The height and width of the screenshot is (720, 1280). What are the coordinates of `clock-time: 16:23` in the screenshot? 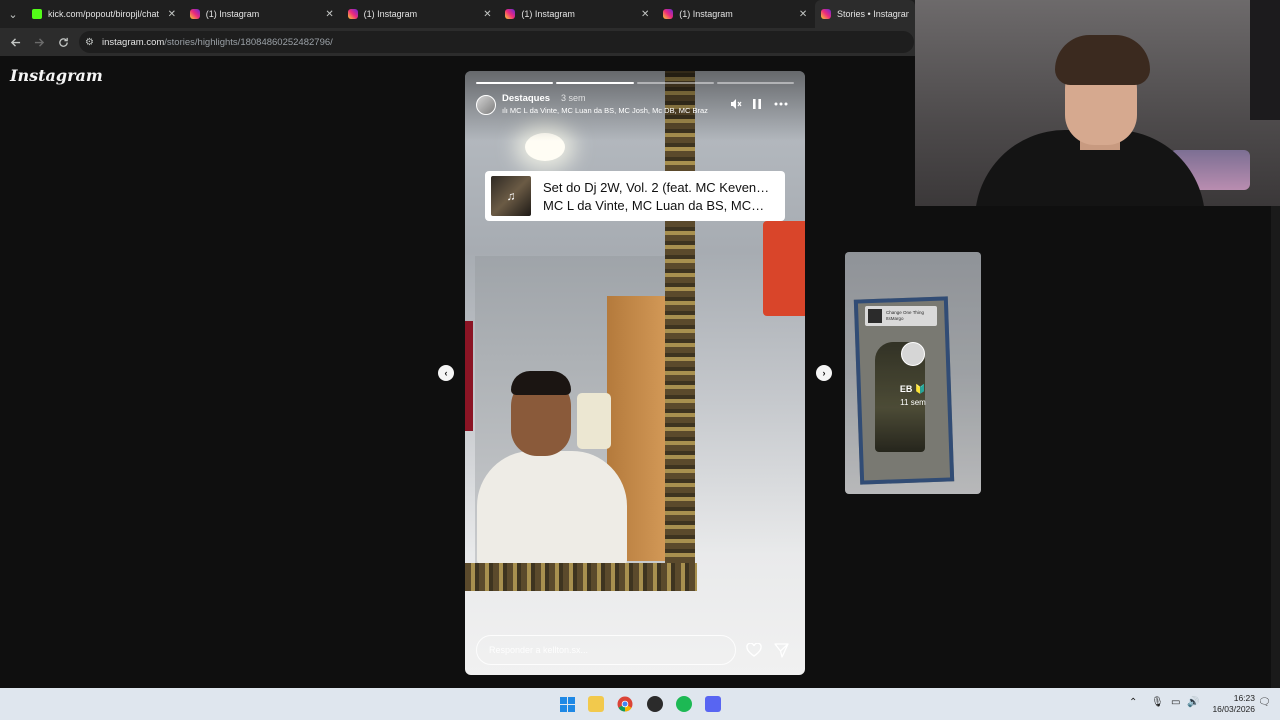 It's located at (1244, 698).